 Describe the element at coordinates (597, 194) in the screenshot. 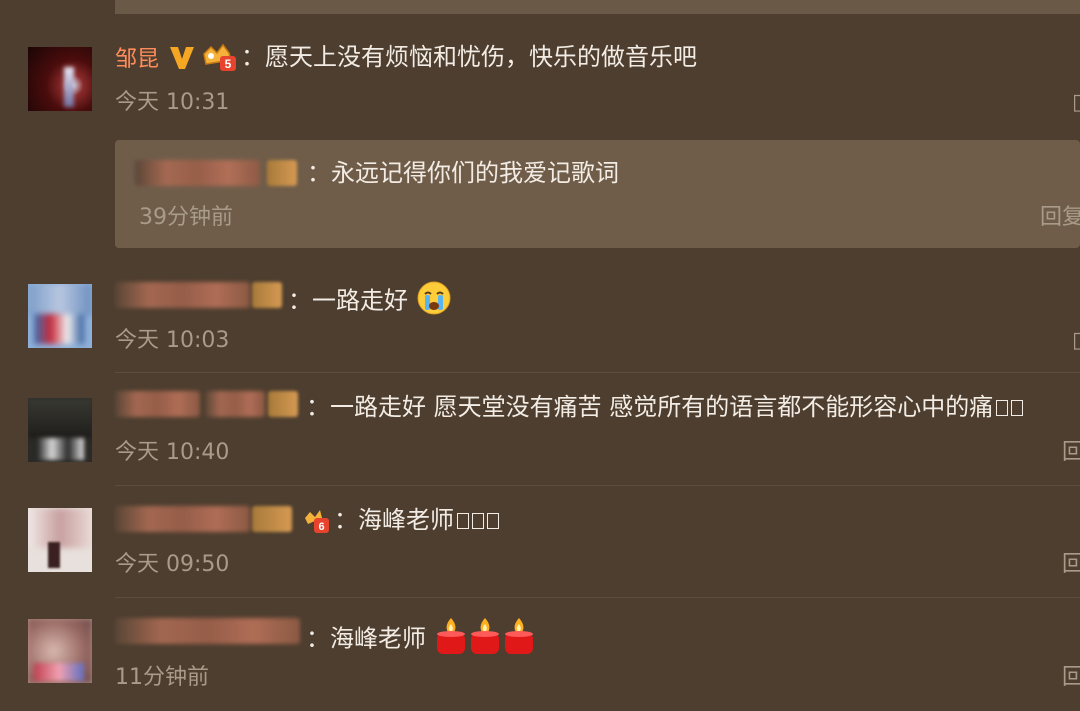

I see `reply-box: ：永远记得你们的我爱记歌词 39分钟前 回复` at that location.